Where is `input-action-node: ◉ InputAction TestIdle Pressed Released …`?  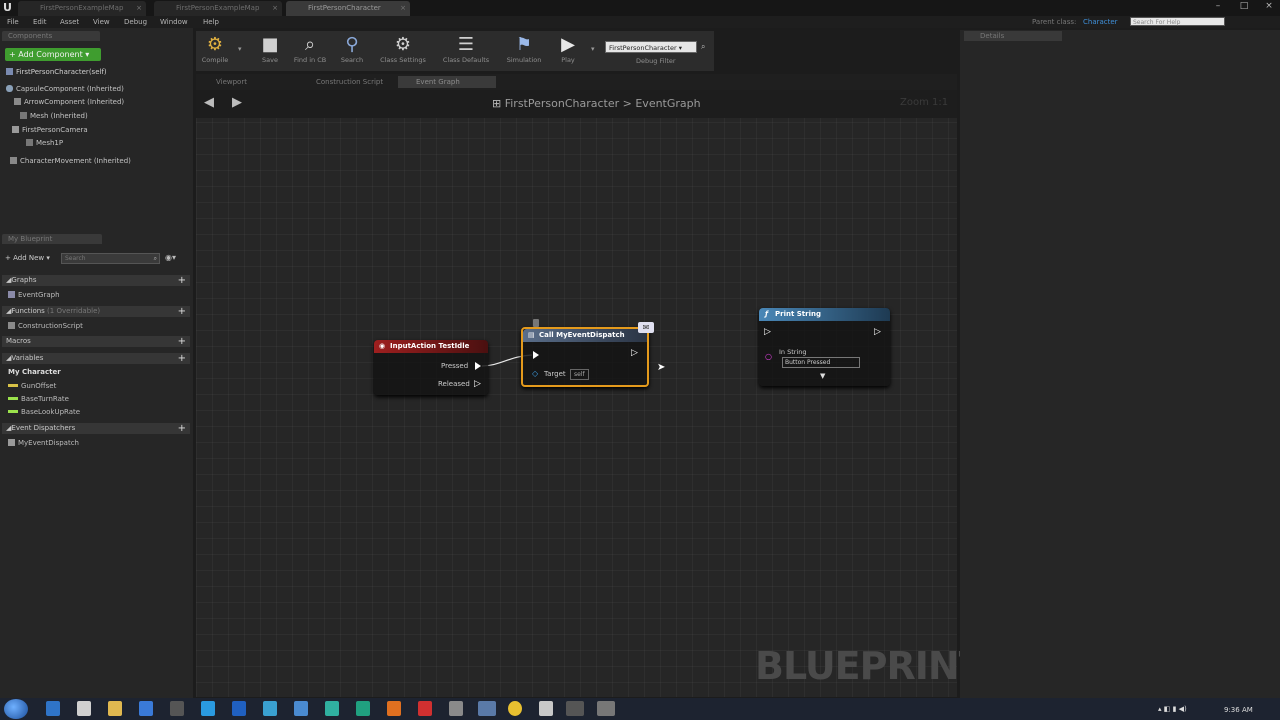 input-action-node: ◉ InputAction TestIdle Pressed Released … is located at coordinates (431, 367).